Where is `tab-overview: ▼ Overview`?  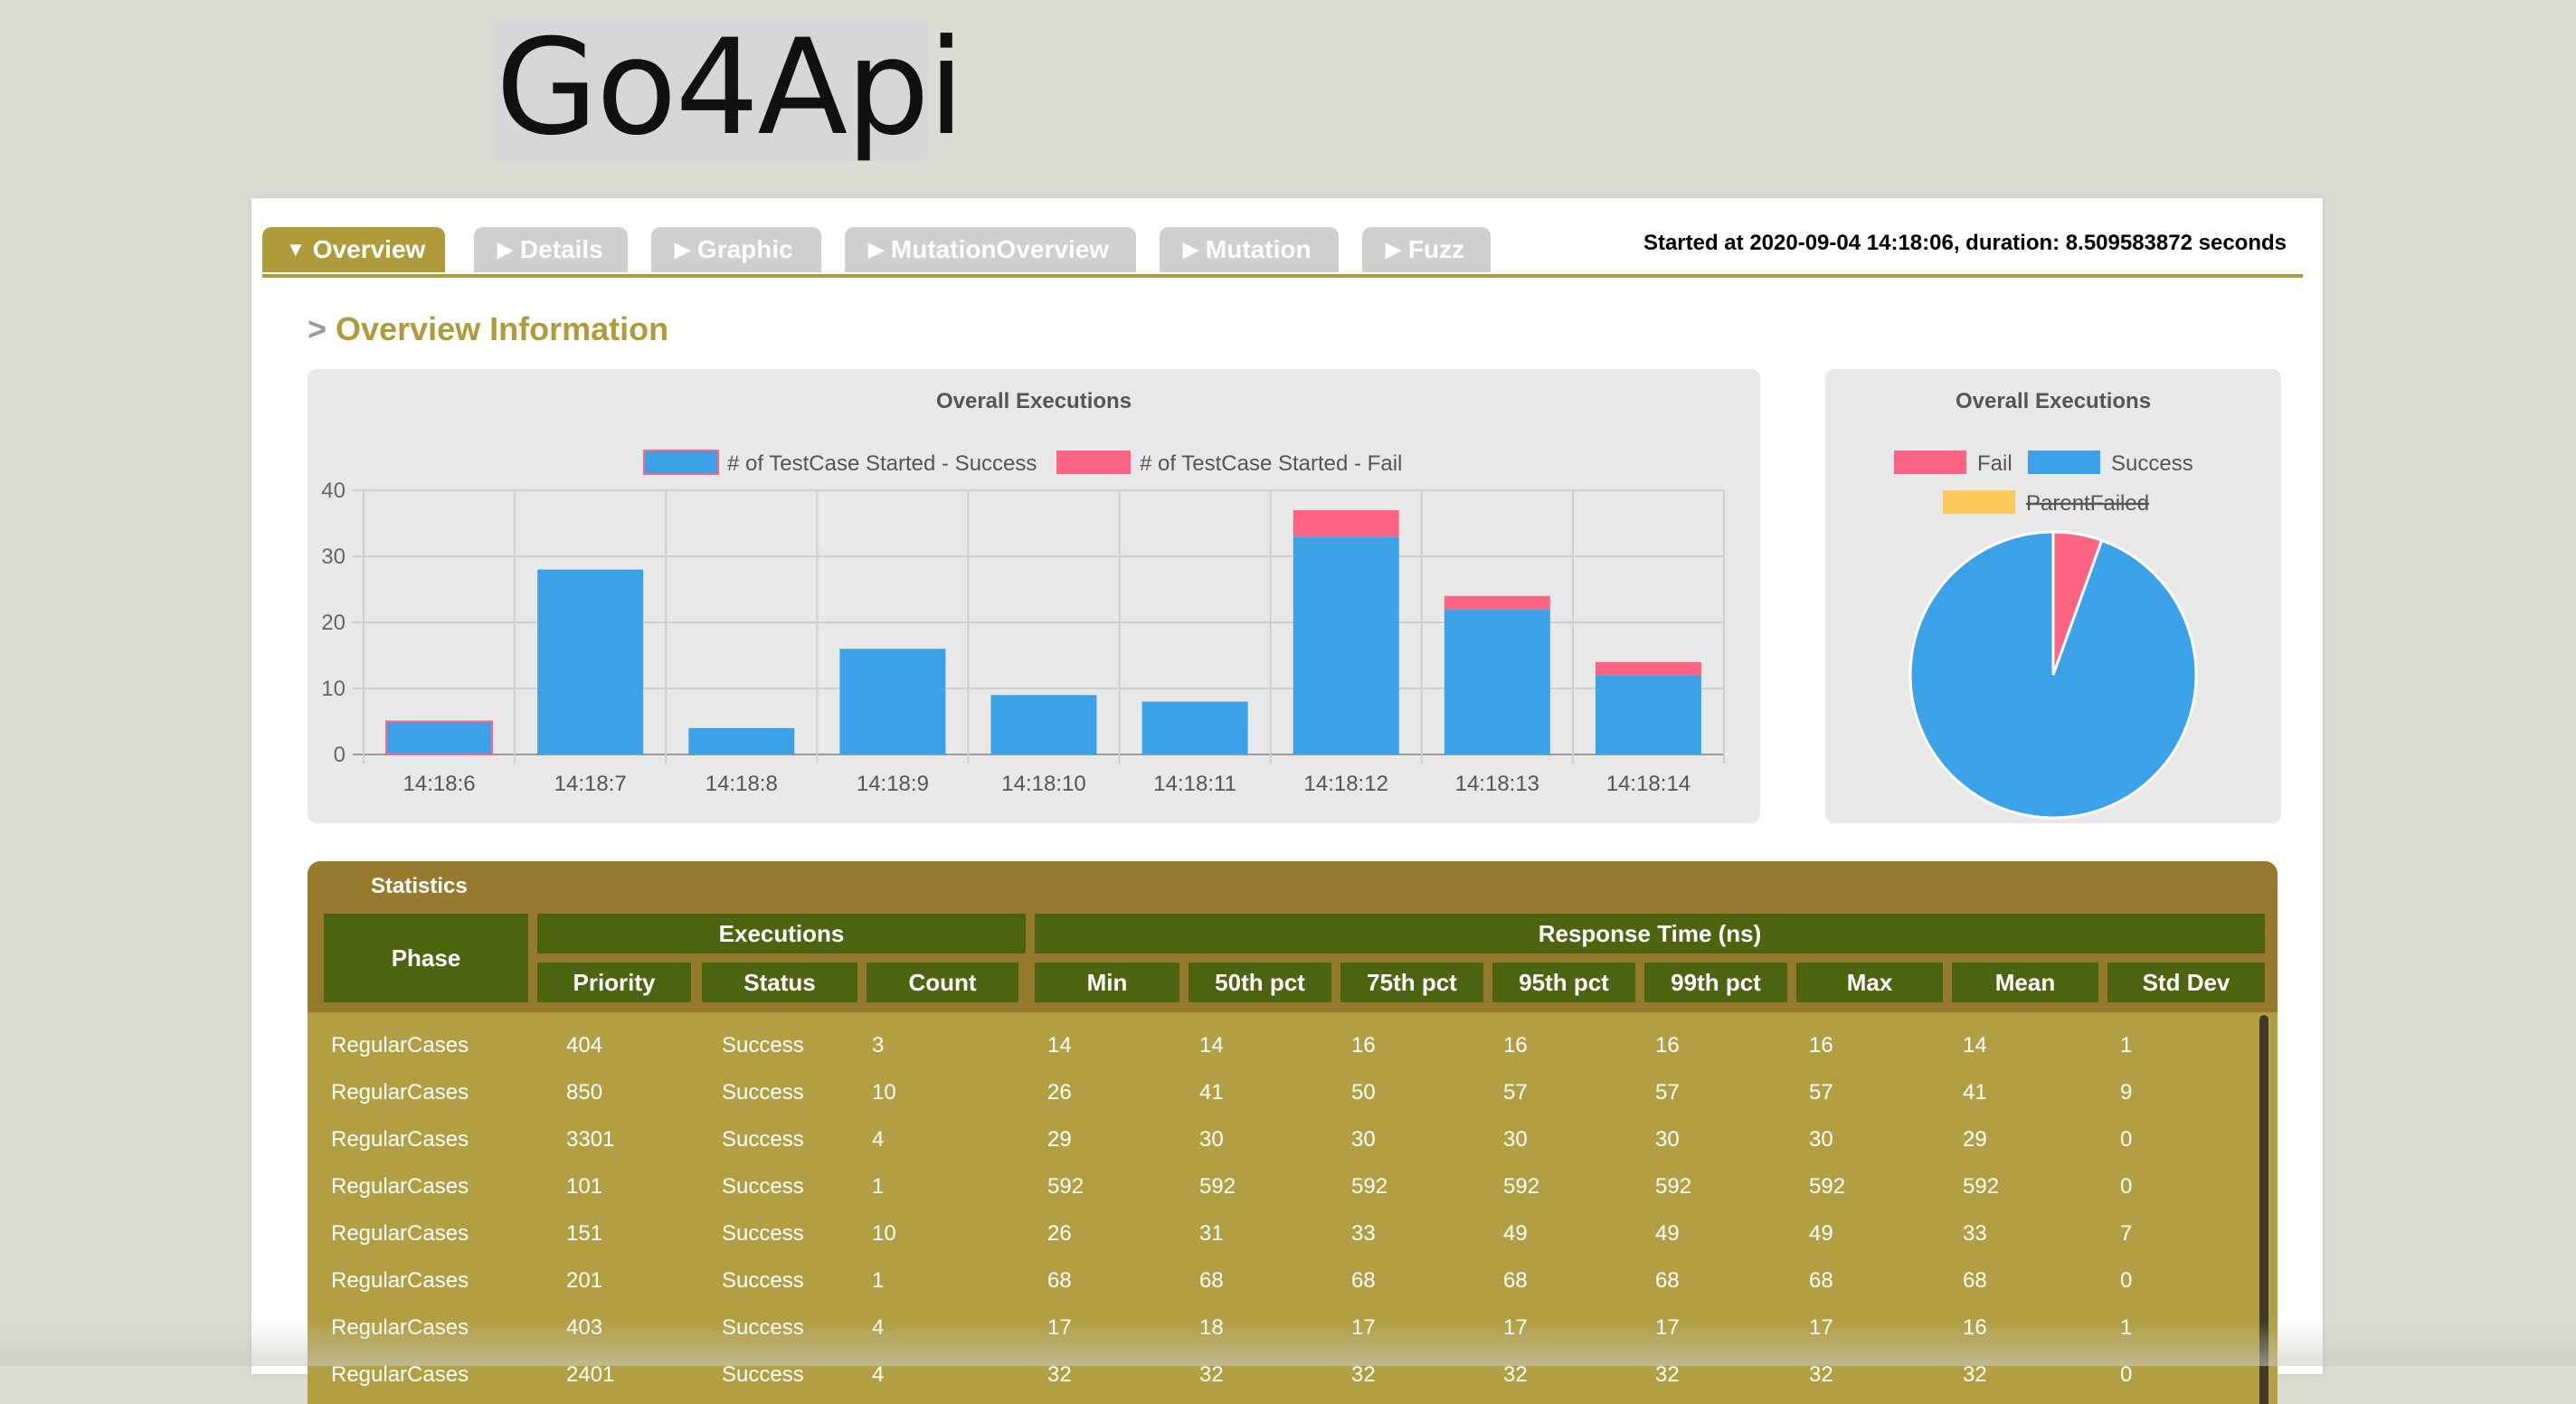
tab-overview: ▼ Overview is located at coordinates (353, 249).